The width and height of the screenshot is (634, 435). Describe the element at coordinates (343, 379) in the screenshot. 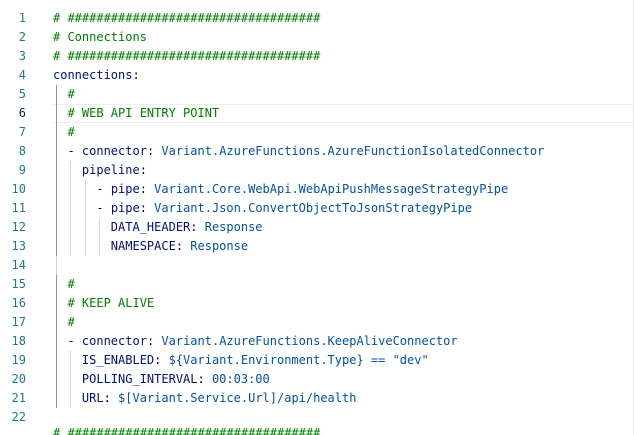

I see `code-line: POLLING_INTERVAL: 00:03:00` at that location.